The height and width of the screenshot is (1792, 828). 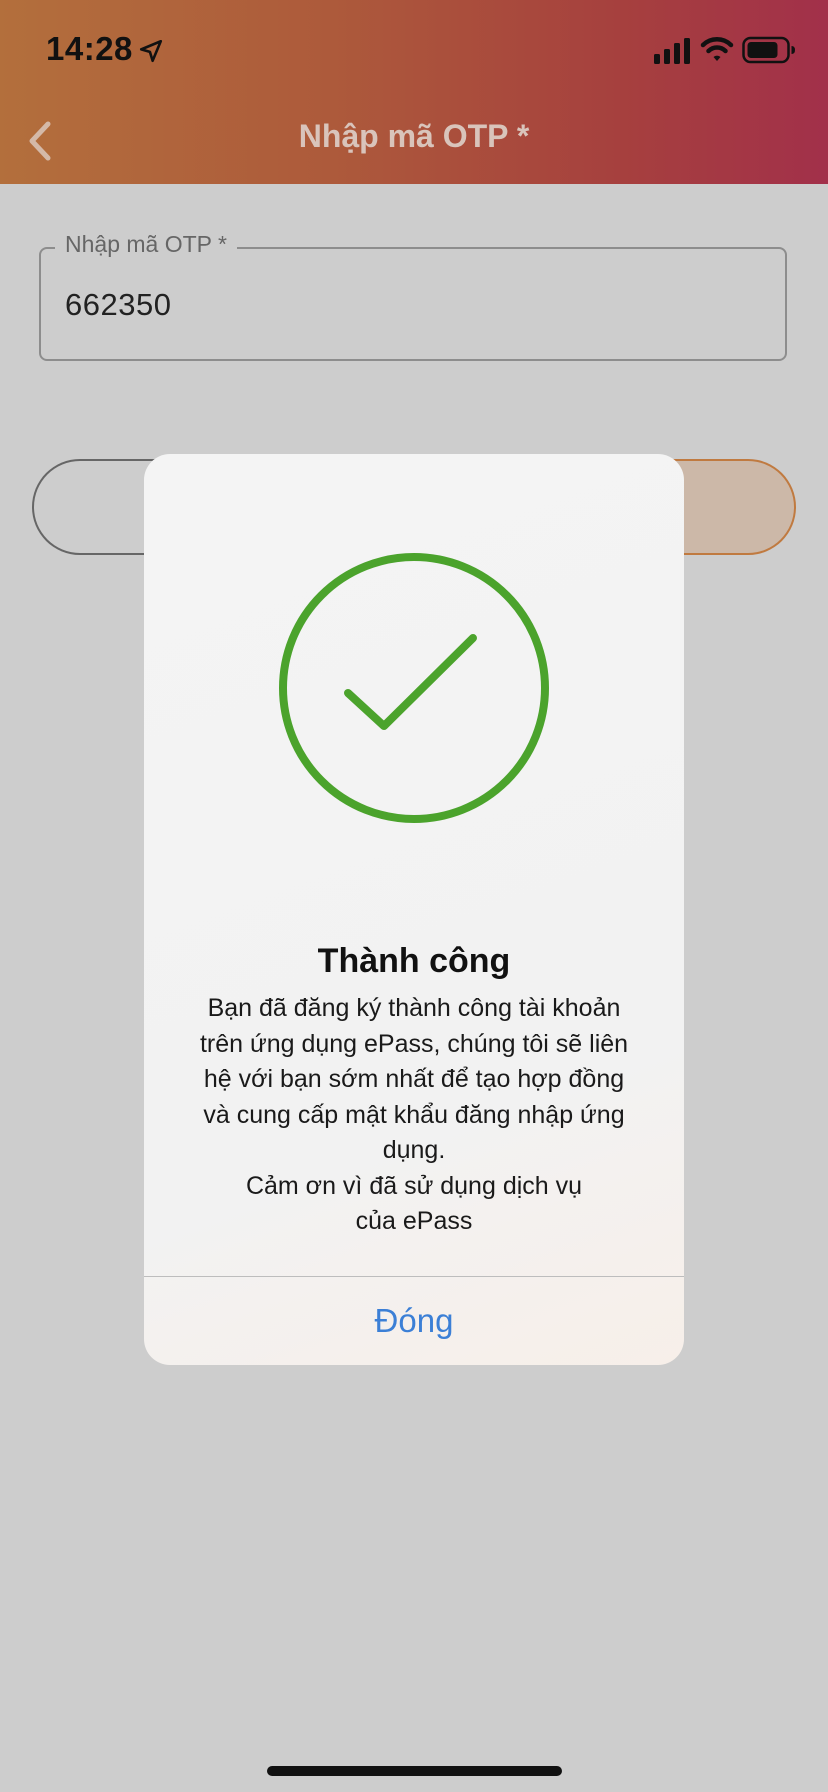 What do you see at coordinates (414, 961) in the screenshot?
I see `dialog-title: Thành công` at bounding box center [414, 961].